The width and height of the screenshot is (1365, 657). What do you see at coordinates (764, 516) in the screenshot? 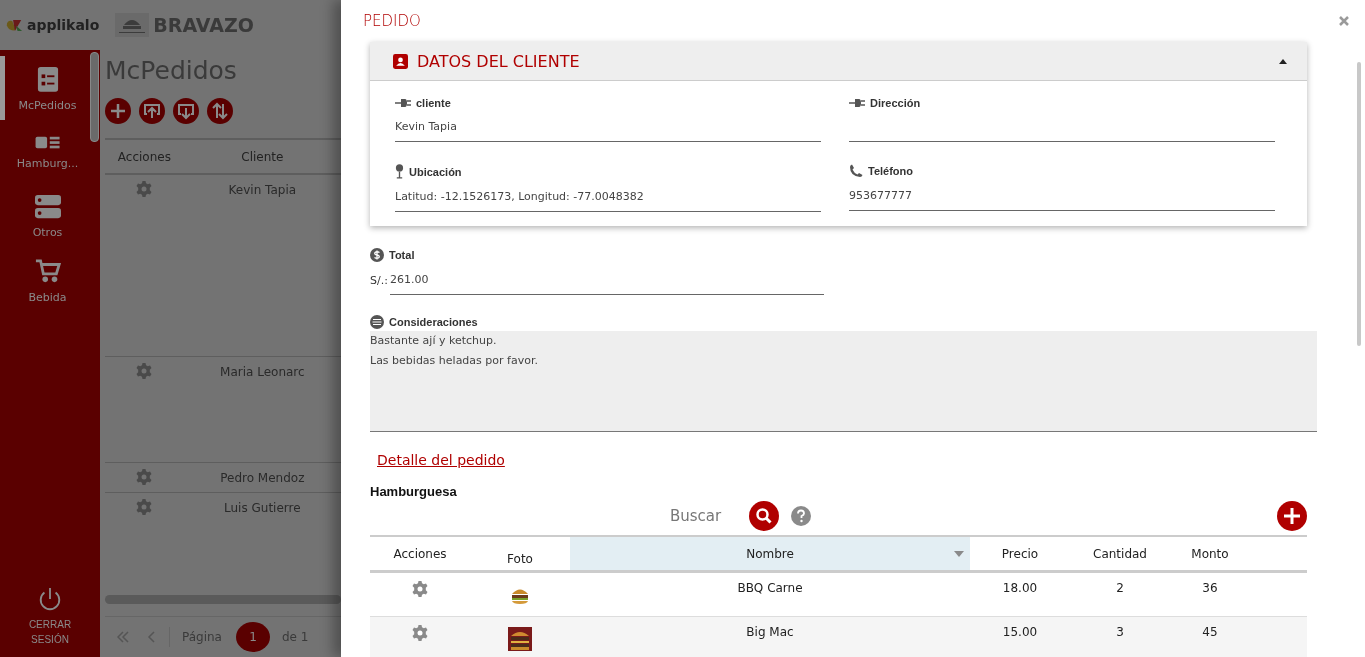
I see `search-button` at bounding box center [764, 516].